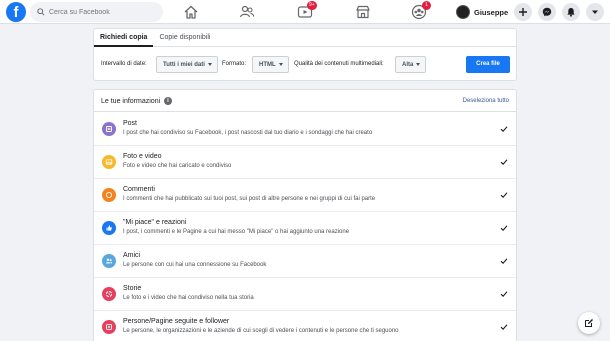 This screenshot has width=610, height=341. What do you see at coordinates (312, 5) in the screenshot?
I see `watch-badge: 9+` at bounding box center [312, 5].